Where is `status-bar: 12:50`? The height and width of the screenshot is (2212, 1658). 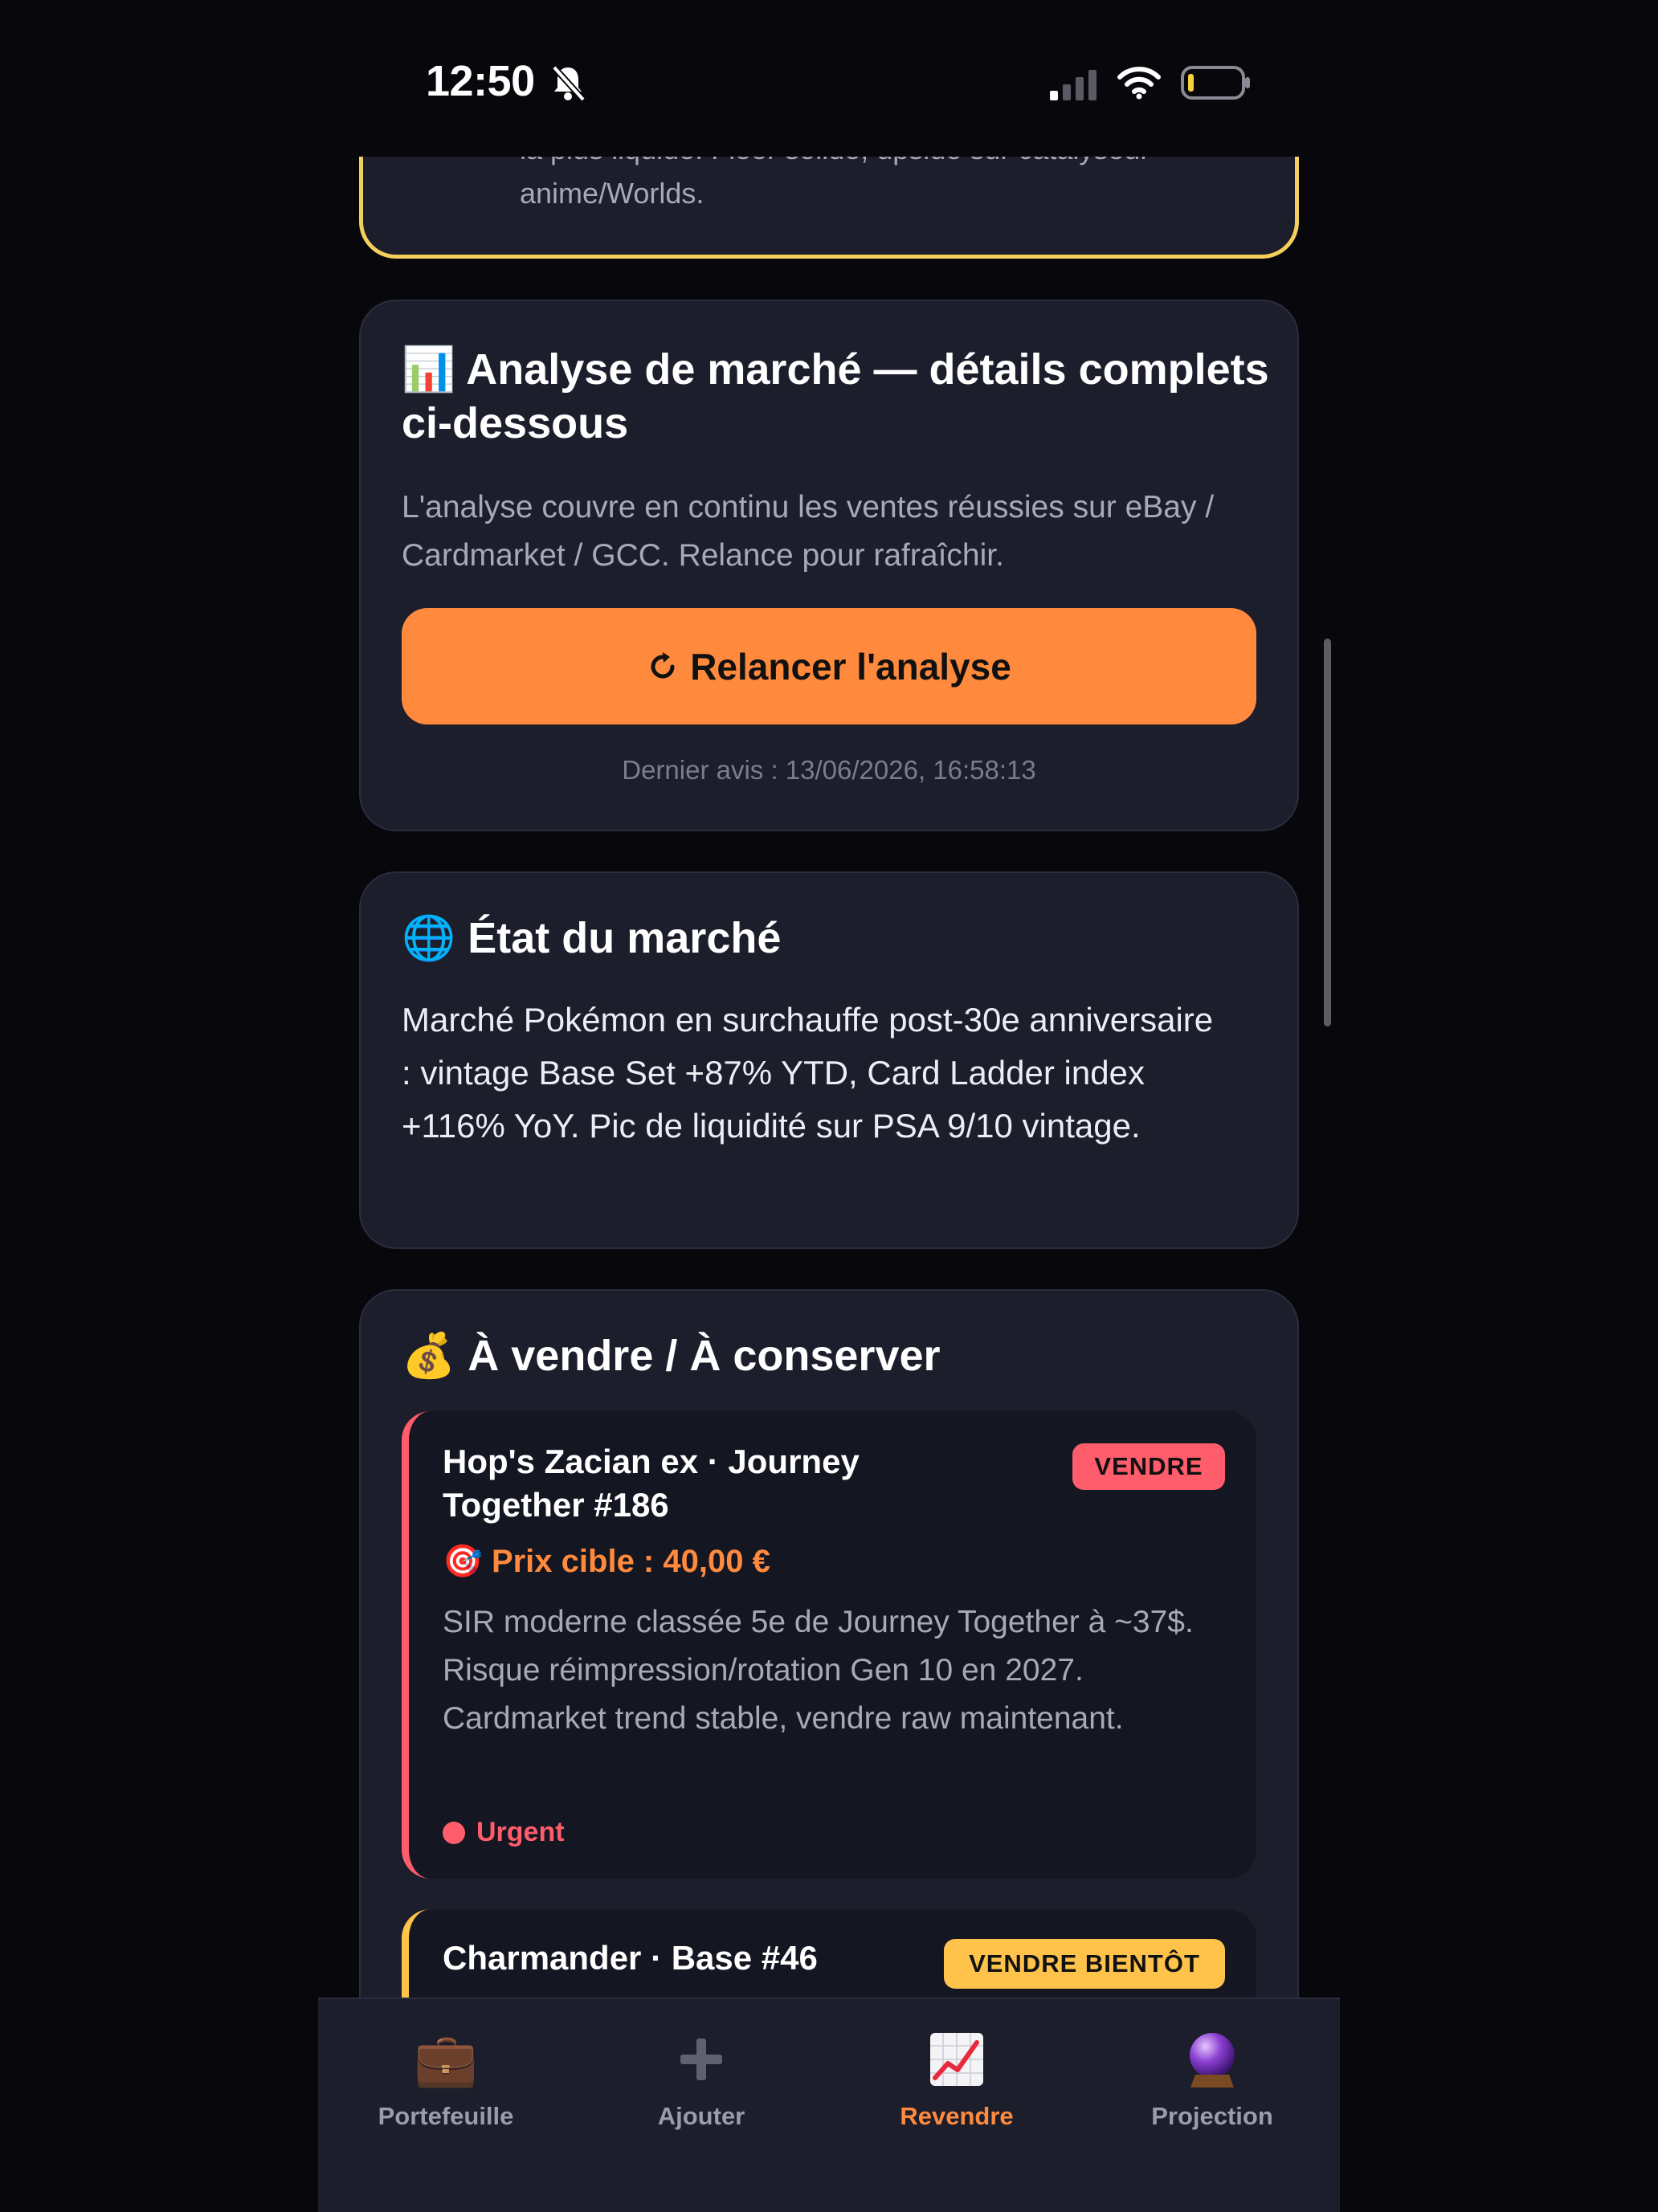 status-bar: 12:50 is located at coordinates (829, 78).